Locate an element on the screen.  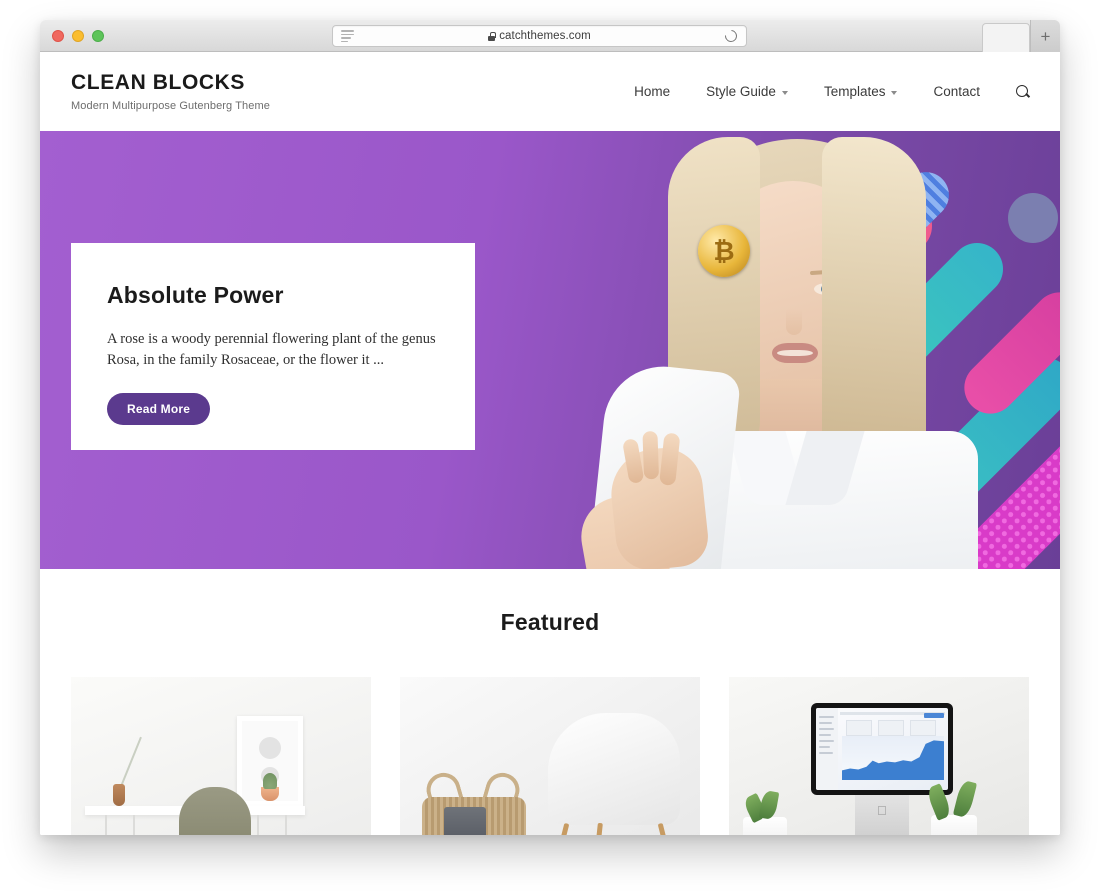
minimize-window-button is located at coordinates (78, 35).